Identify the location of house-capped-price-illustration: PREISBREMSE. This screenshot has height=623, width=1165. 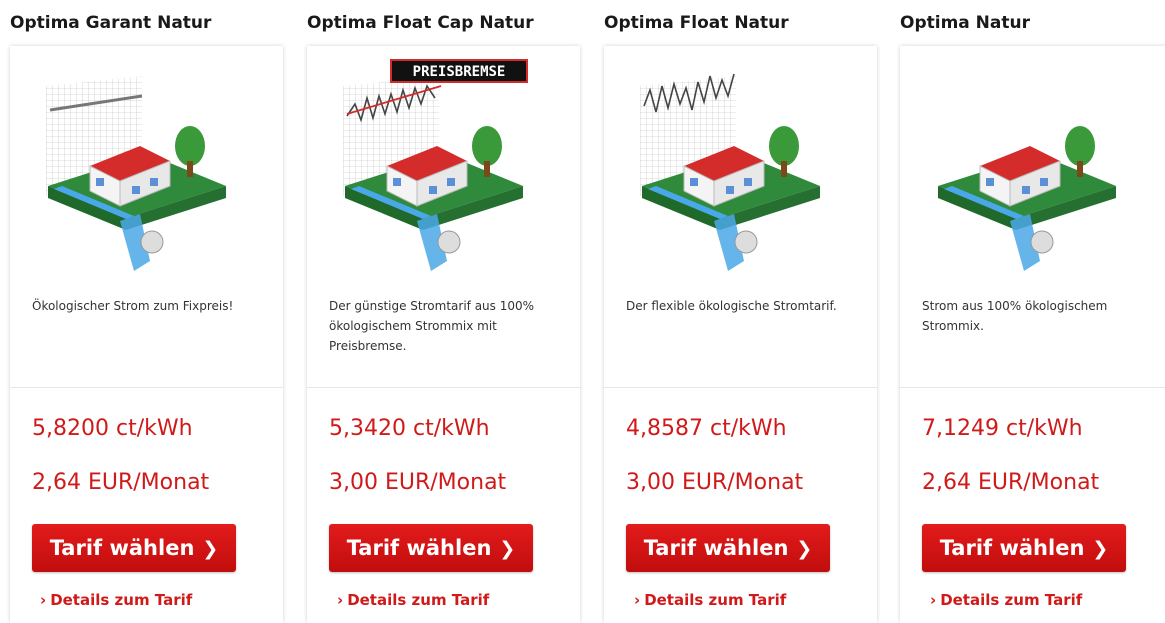
(435, 165).